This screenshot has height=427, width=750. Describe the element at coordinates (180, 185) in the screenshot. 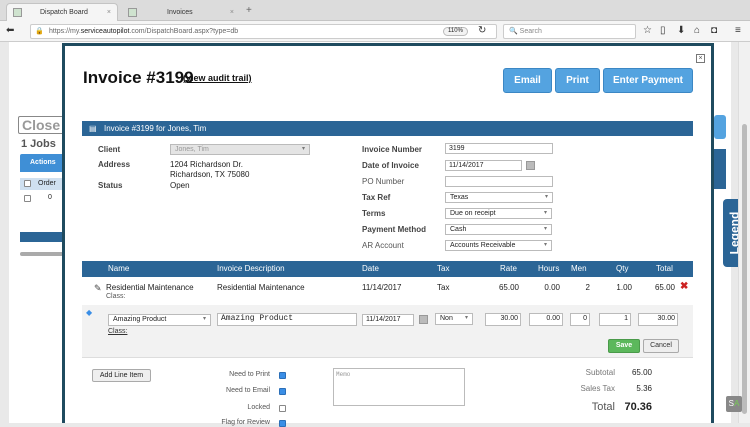

I see `status-value: Open` at that location.